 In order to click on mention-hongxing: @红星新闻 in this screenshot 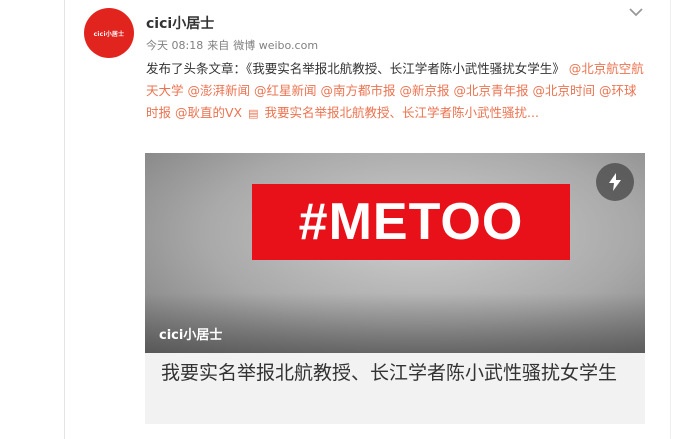, I will do `click(285, 90)`.